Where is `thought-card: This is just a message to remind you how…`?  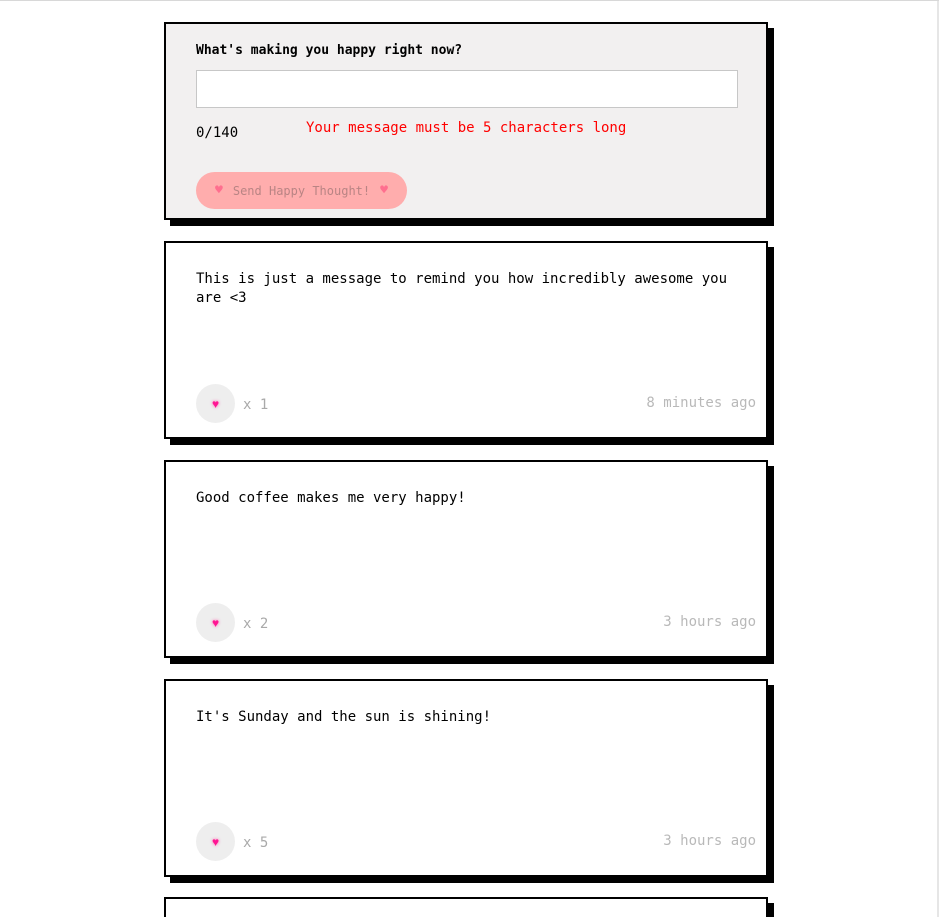
thought-card: This is just a message to remind you how… is located at coordinates (466, 340).